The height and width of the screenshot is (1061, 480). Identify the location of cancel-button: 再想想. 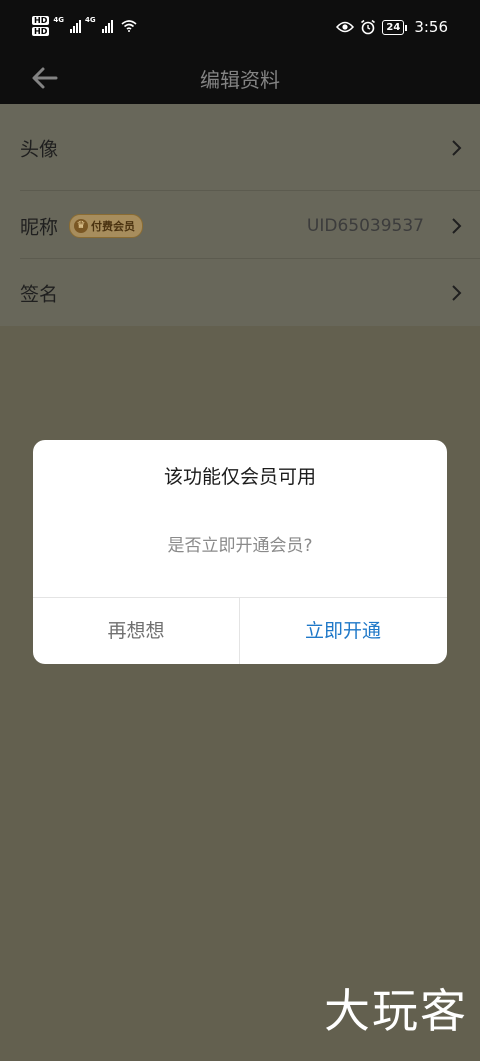
(136, 631).